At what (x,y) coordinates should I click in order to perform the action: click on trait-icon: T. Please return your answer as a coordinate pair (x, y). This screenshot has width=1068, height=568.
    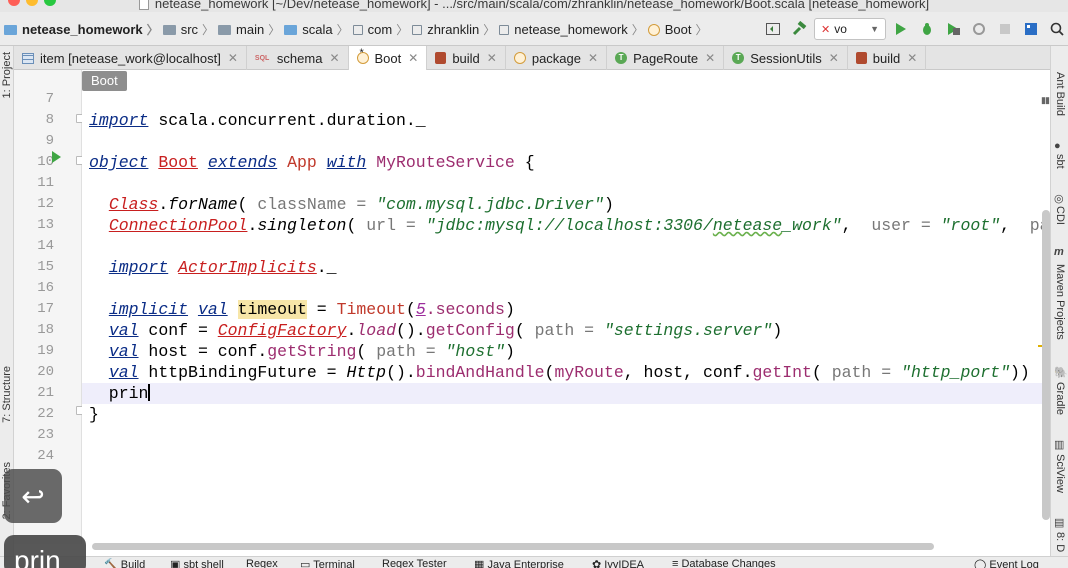
    Looking at the image, I should click on (738, 58).